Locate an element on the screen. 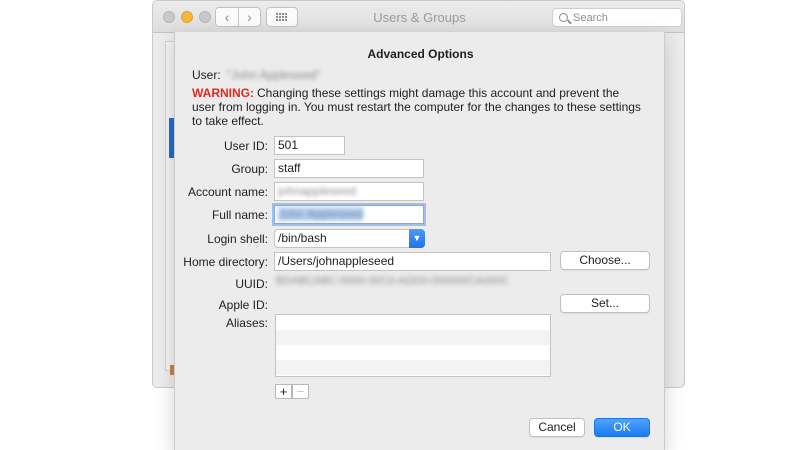  user-row: User: "John Appleseed" is located at coordinates (256, 75).